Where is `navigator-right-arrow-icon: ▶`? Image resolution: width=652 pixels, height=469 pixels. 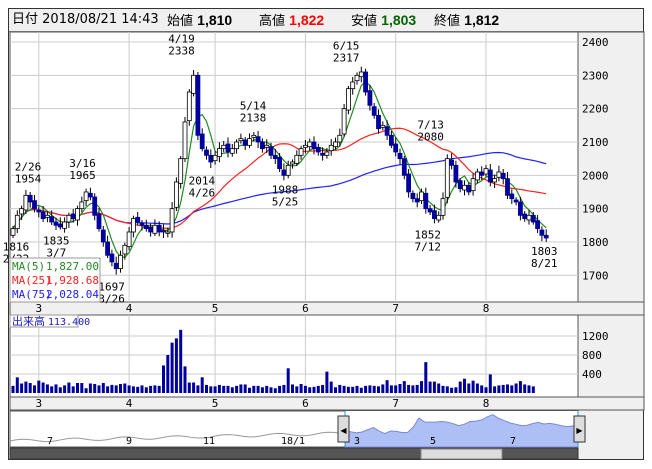
navigator-right-arrow-icon: ▶ is located at coordinates (579, 430).